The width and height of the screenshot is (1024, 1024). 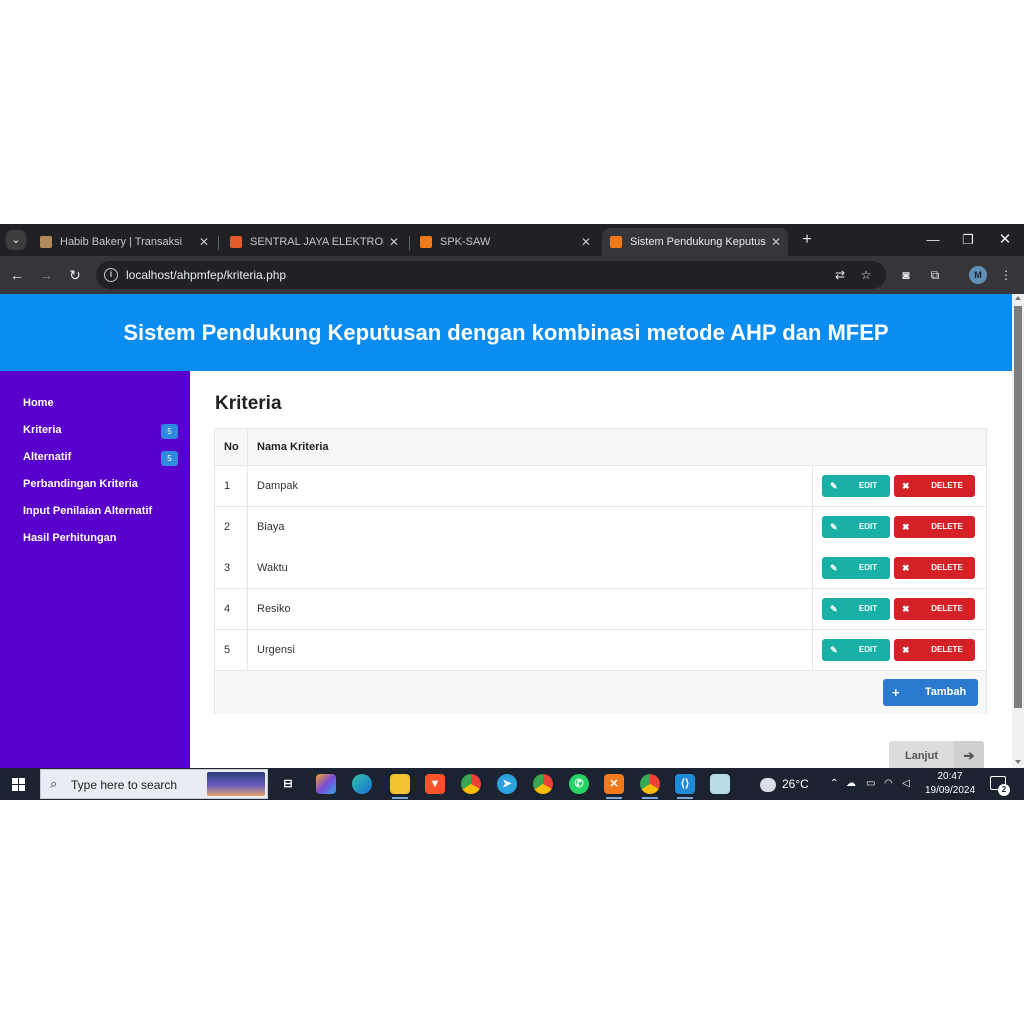 What do you see at coordinates (866, 275) in the screenshot?
I see `bookmark-star-icon: ☆` at bounding box center [866, 275].